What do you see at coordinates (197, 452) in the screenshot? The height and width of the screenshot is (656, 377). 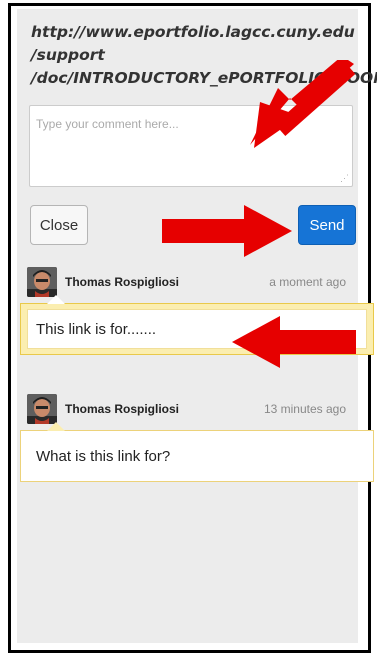 I see `comment-bubble: What is this link for?` at bounding box center [197, 452].